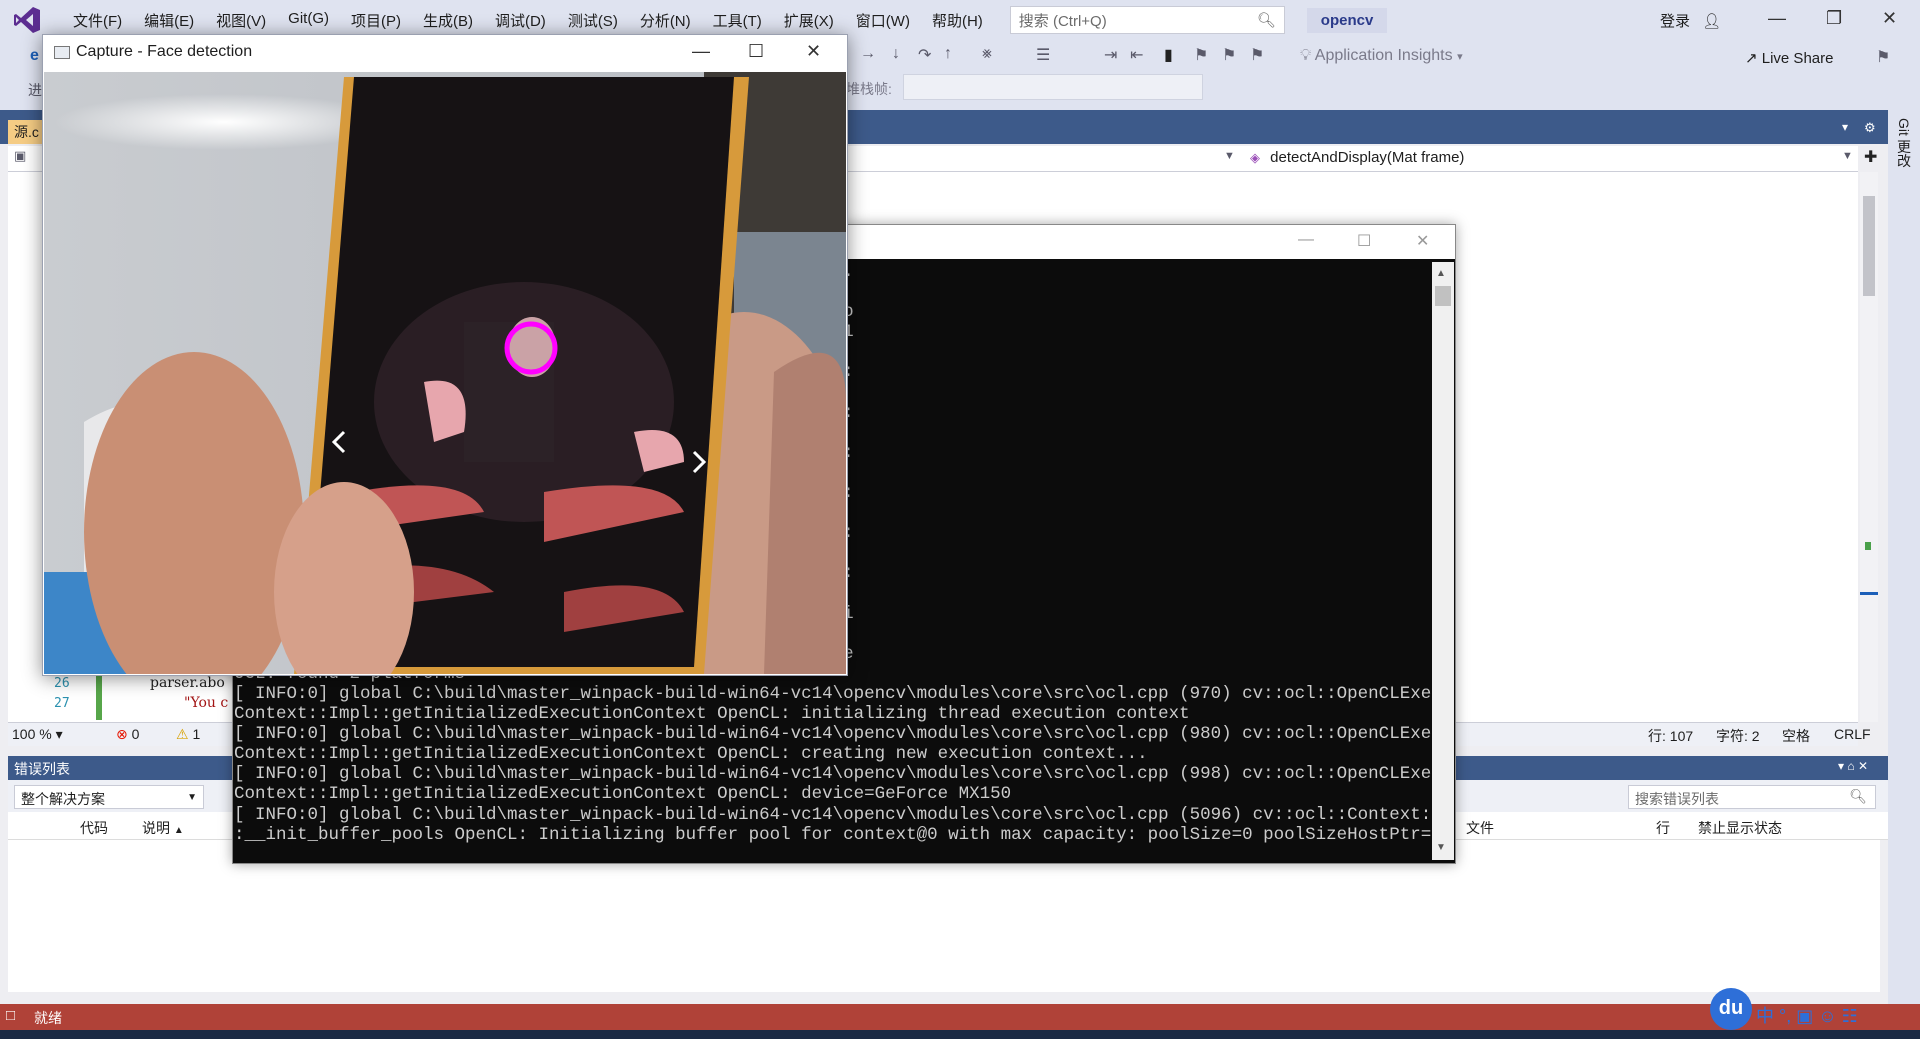 The width and height of the screenshot is (1920, 1039). I want to click on error-scope-dropdown: 整个解决方案 ▼, so click(109, 797).